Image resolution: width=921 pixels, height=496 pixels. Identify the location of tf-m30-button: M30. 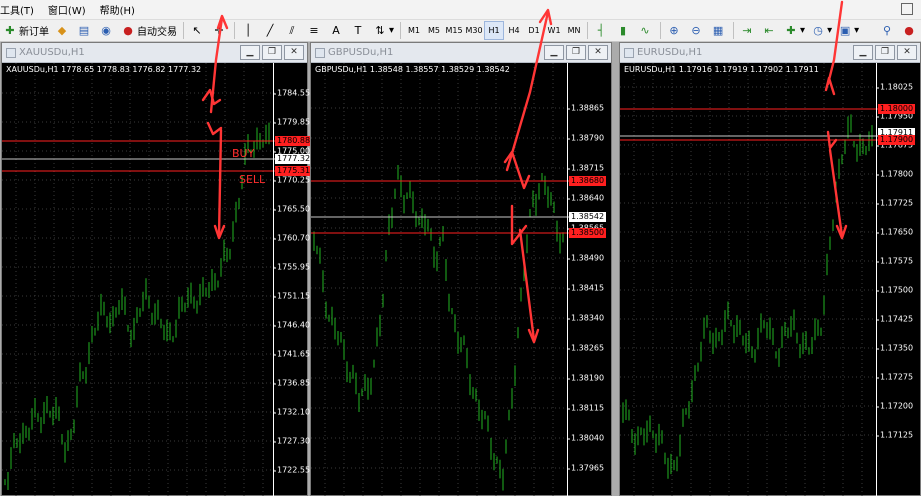
(474, 30).